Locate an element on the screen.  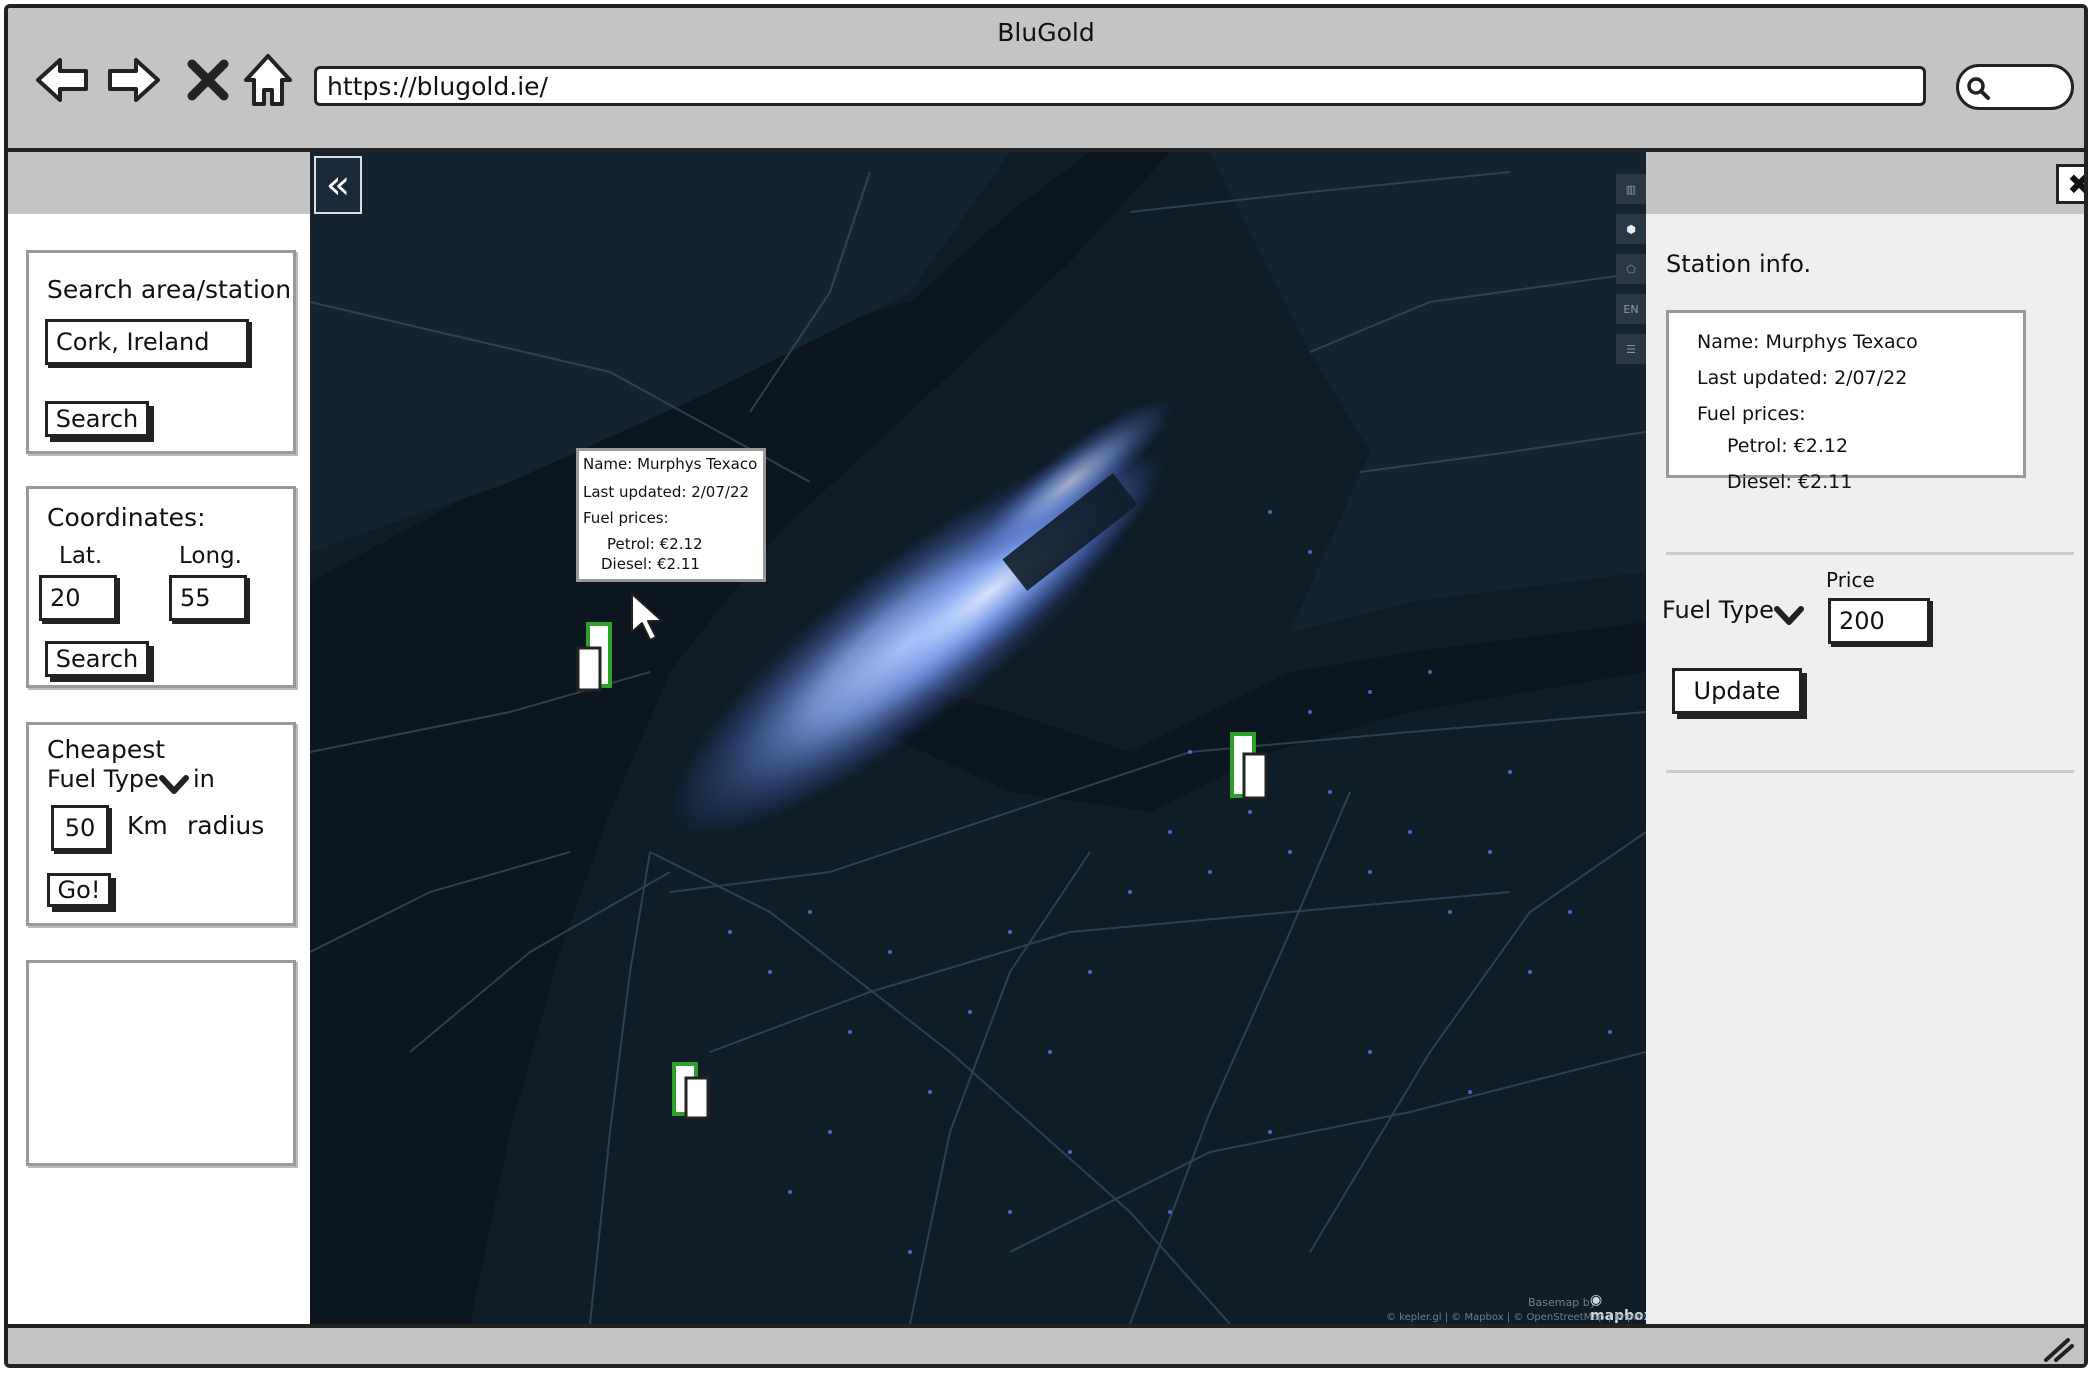
coordinates-label: Coordinates: is located at coordinates (126, 517).